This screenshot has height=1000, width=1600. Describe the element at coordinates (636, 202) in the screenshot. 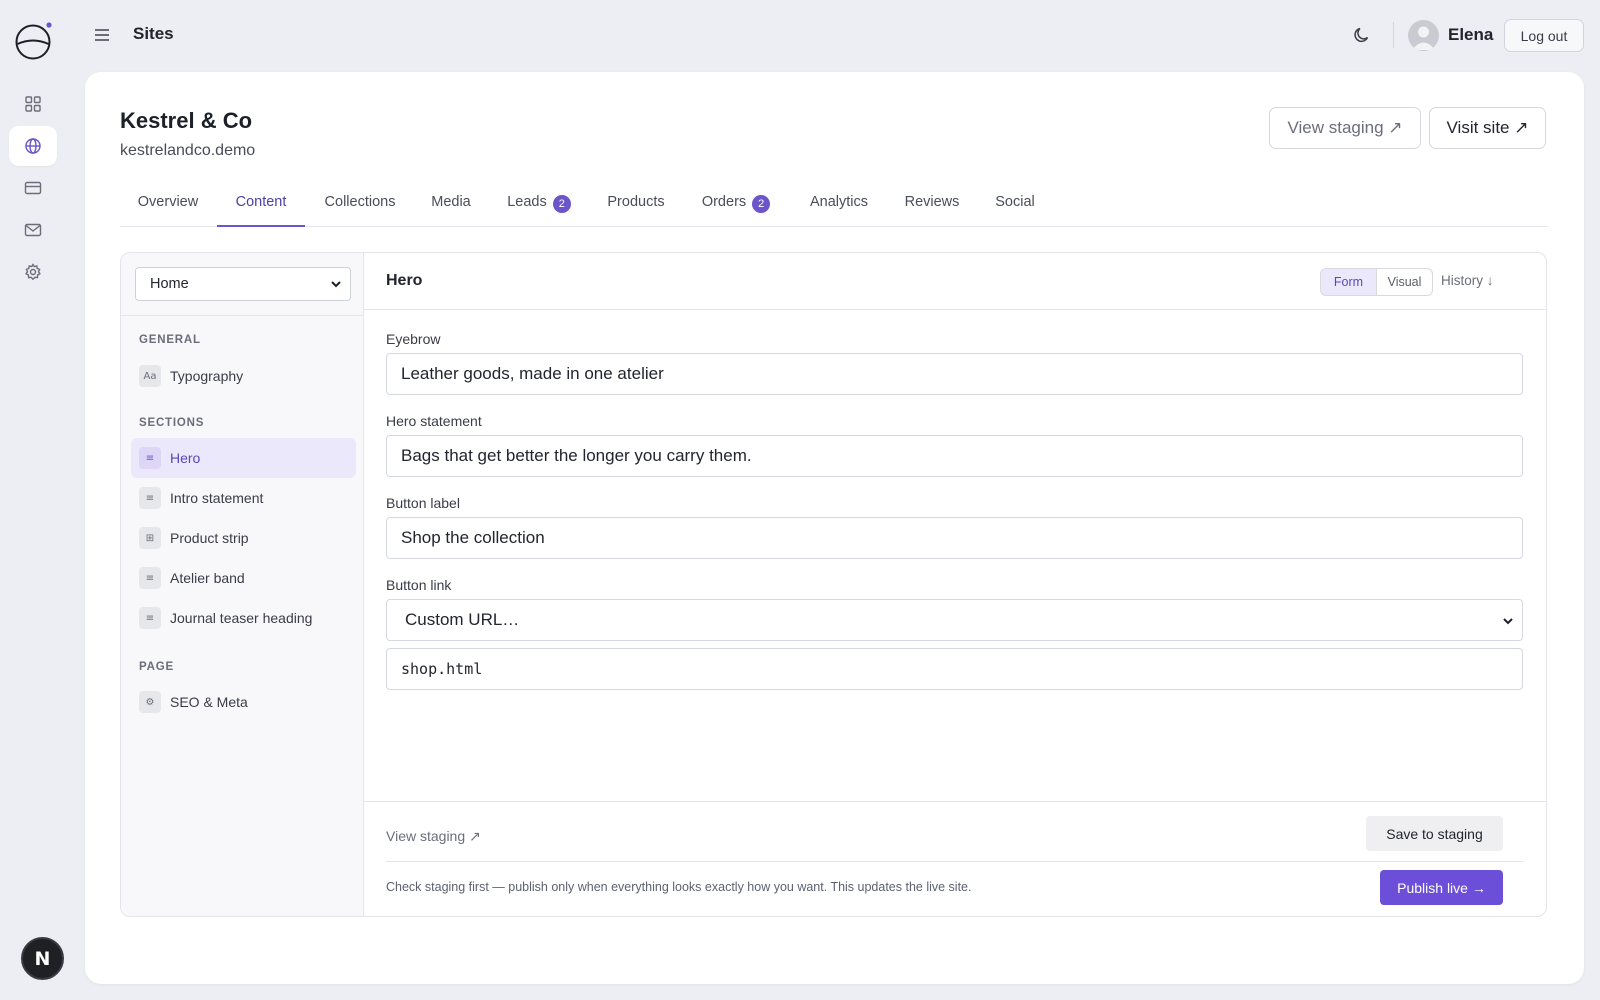

I see `tab-label: Products` at that location.